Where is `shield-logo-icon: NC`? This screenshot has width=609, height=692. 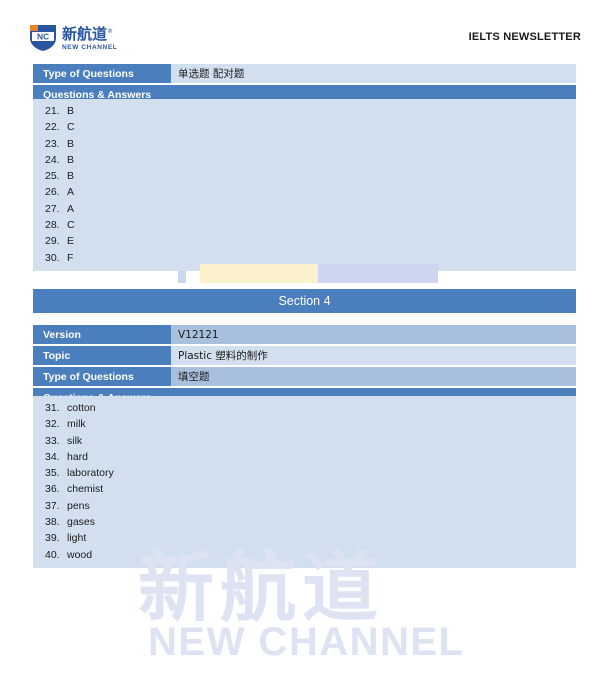
shield-logo-icon: NC is located at coordinates (43, 37).